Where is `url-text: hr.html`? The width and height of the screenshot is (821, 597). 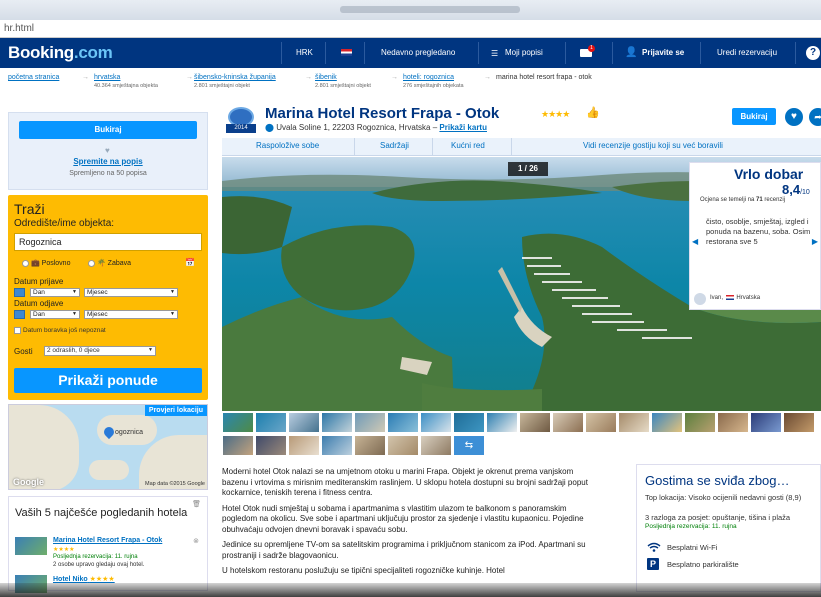 url-text: hr.html is located at coordinates (19, 28).